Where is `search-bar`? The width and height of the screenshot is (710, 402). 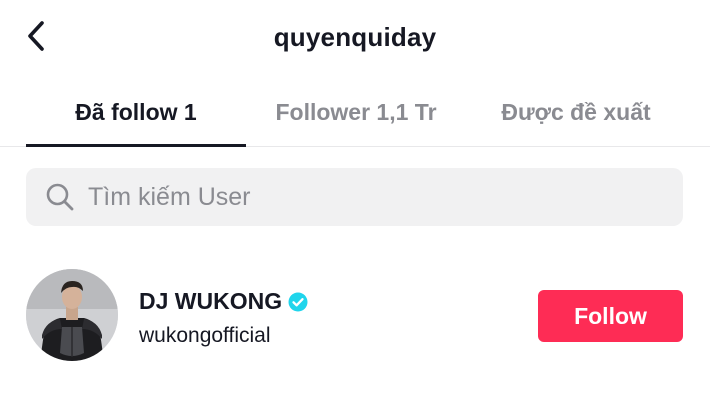
search-bar is located at coordinates (354, 197).